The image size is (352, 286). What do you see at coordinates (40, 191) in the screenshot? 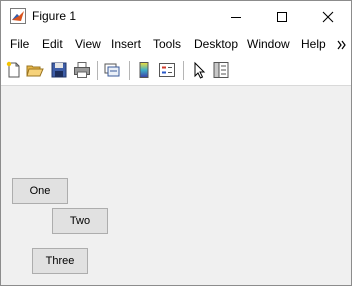
I see `one-button: One` at bounding box center [40, 191].